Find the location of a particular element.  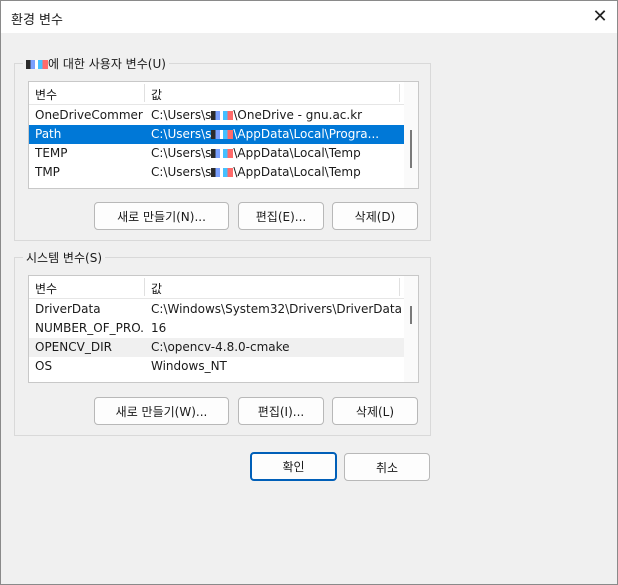

user-list-header: 변수 값 is located at coordinates (216, 93).